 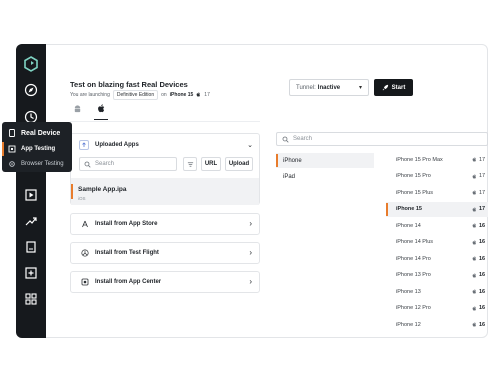 I want to click on flyout-title: Real Device, so click(x=41, y=133).